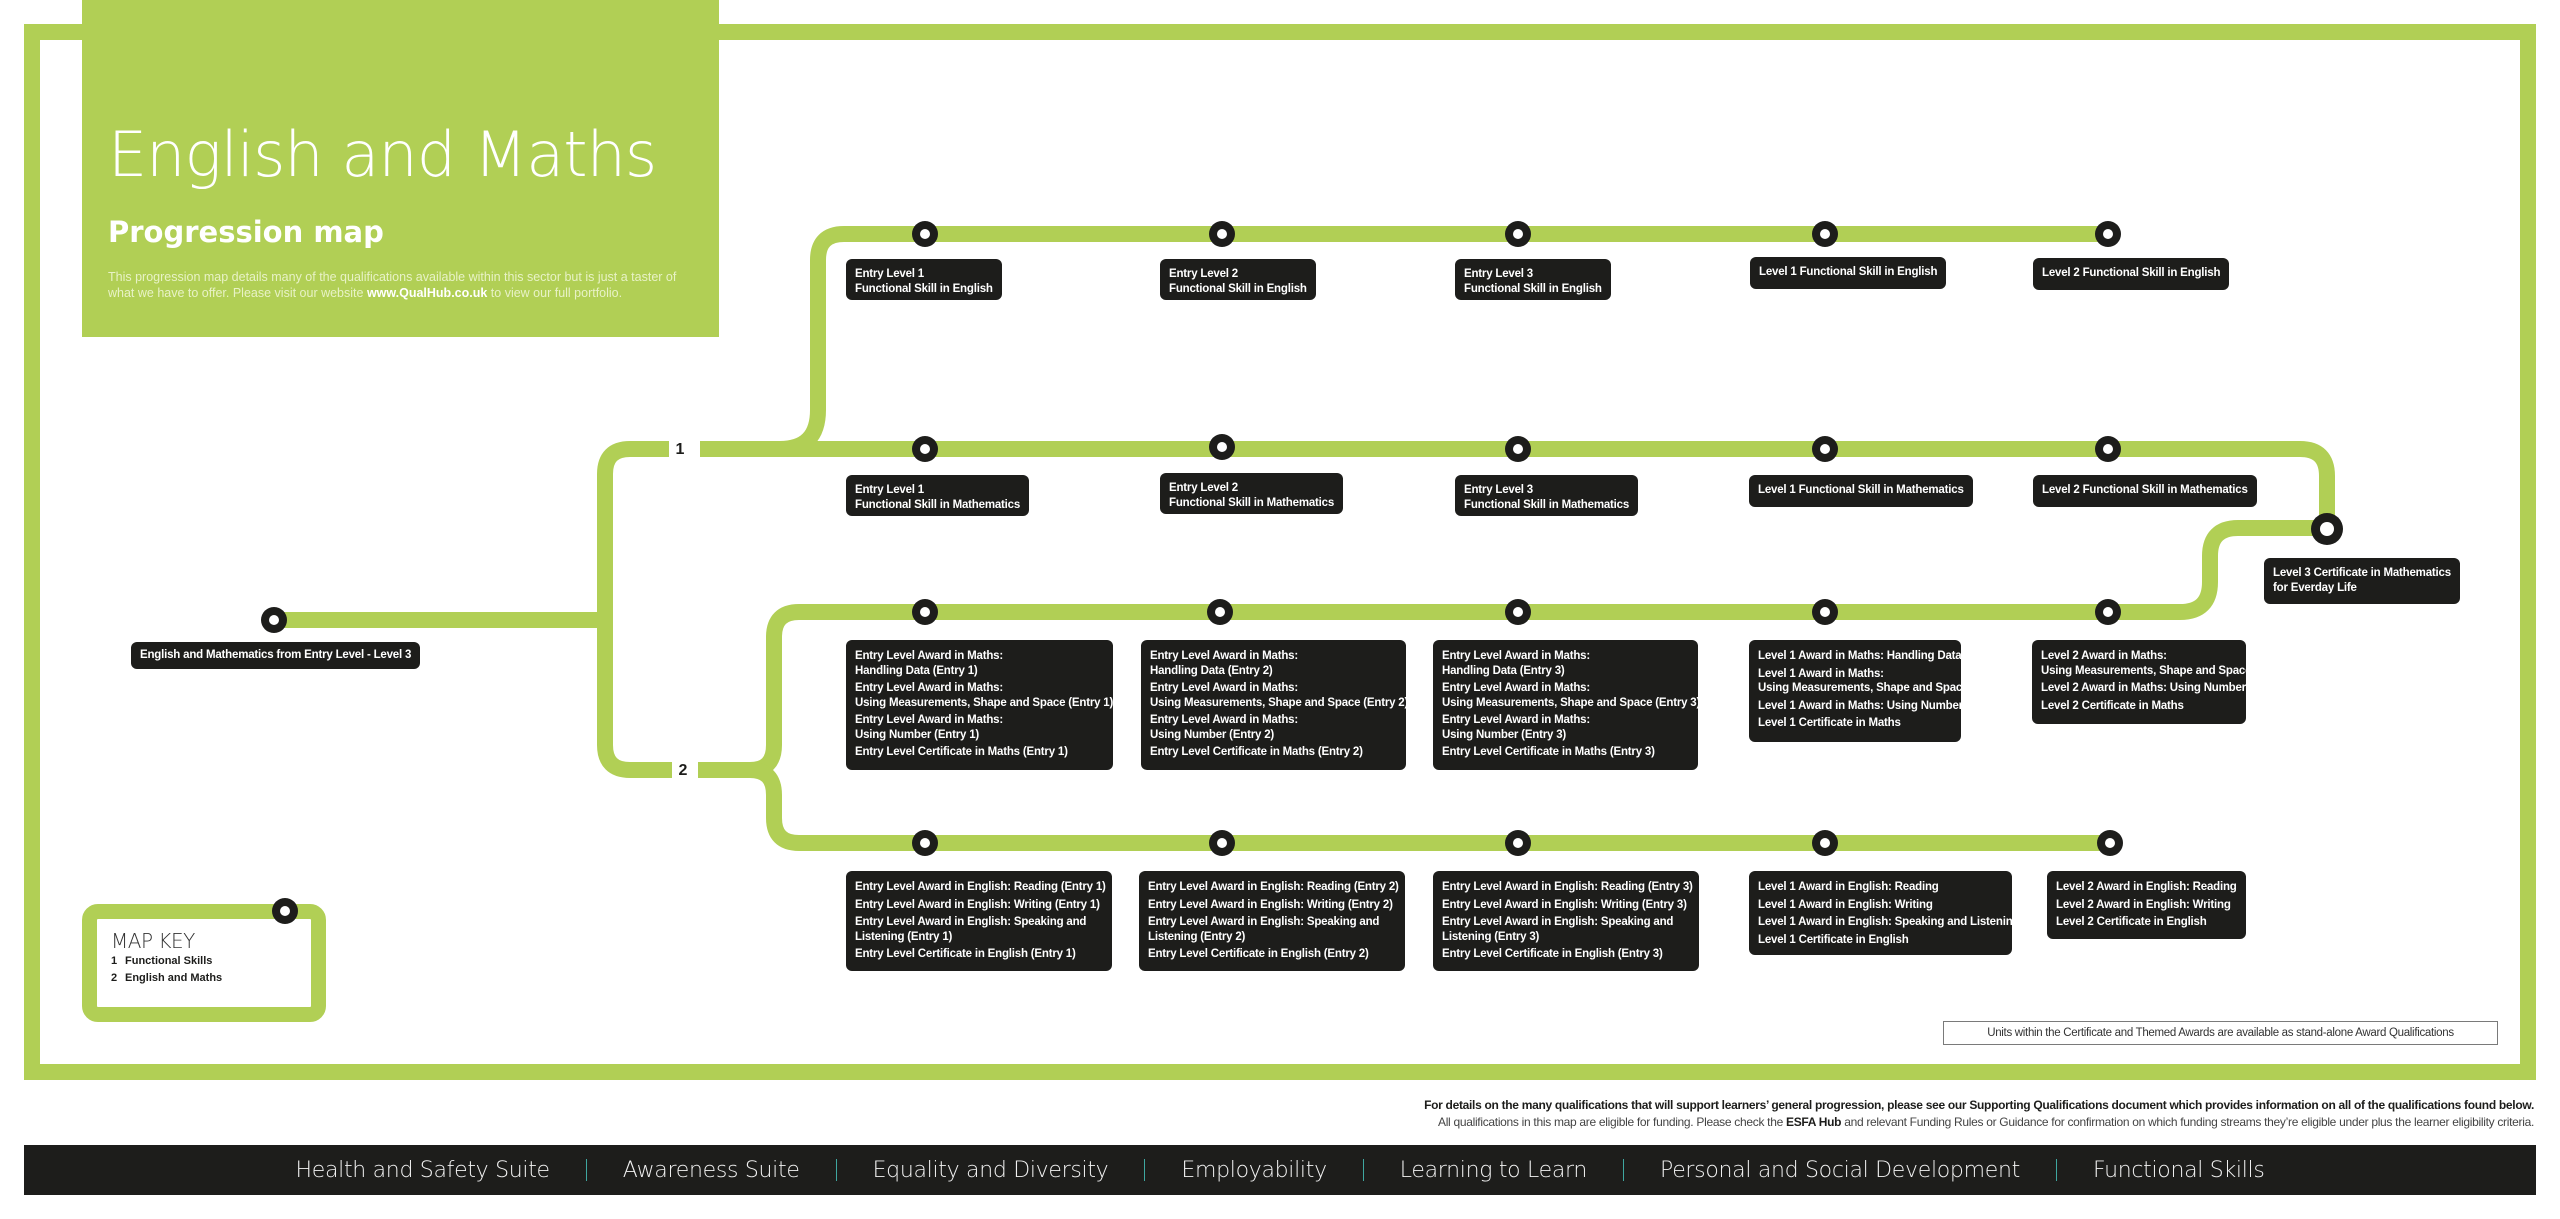 Image resolution: width=2560 pixels, height=1219 pixels. I want to click on map-key-entry-2: 2 English and Maths, so click(204, 978).